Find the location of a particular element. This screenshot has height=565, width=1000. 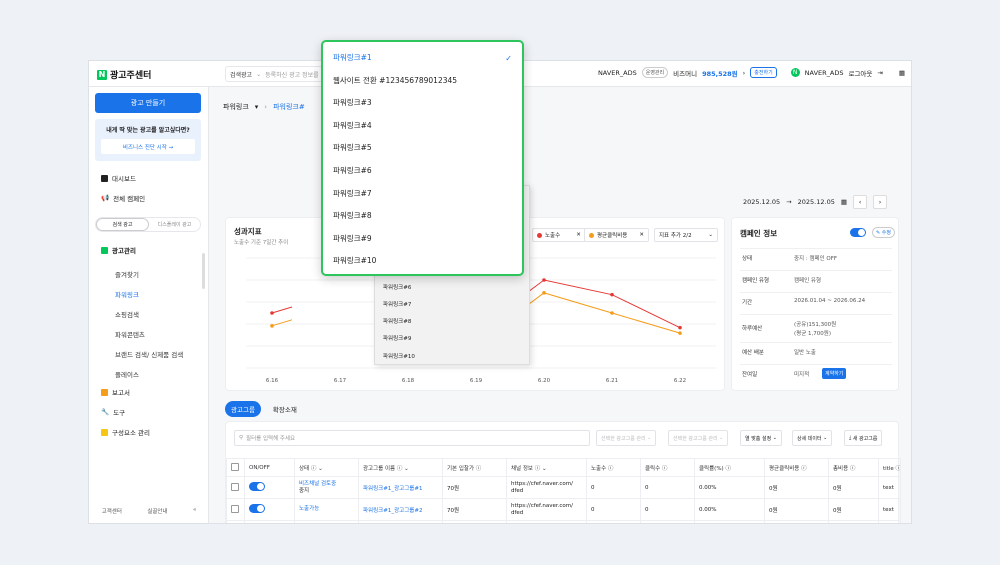

dropdown-item: 파워링크#8 is located at coordinates (423, 215).